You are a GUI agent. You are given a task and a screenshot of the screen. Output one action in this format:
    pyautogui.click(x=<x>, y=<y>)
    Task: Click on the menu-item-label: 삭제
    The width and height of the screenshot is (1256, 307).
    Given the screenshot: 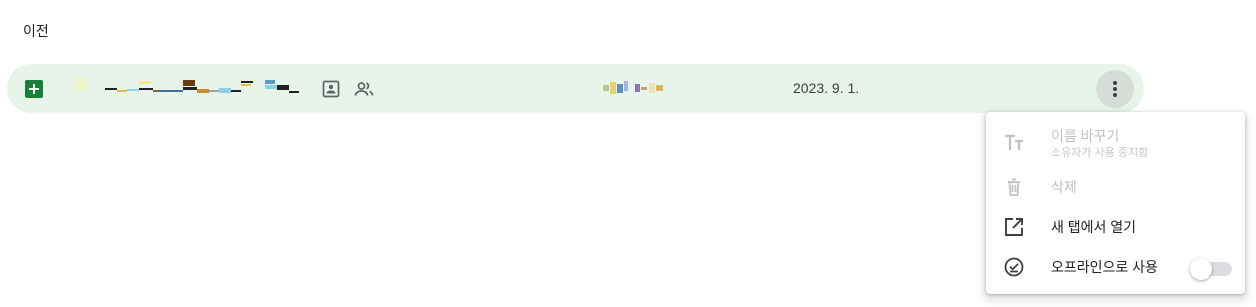 What is the action you would take?
    pyautogui.click(x=1064, y=187)
    